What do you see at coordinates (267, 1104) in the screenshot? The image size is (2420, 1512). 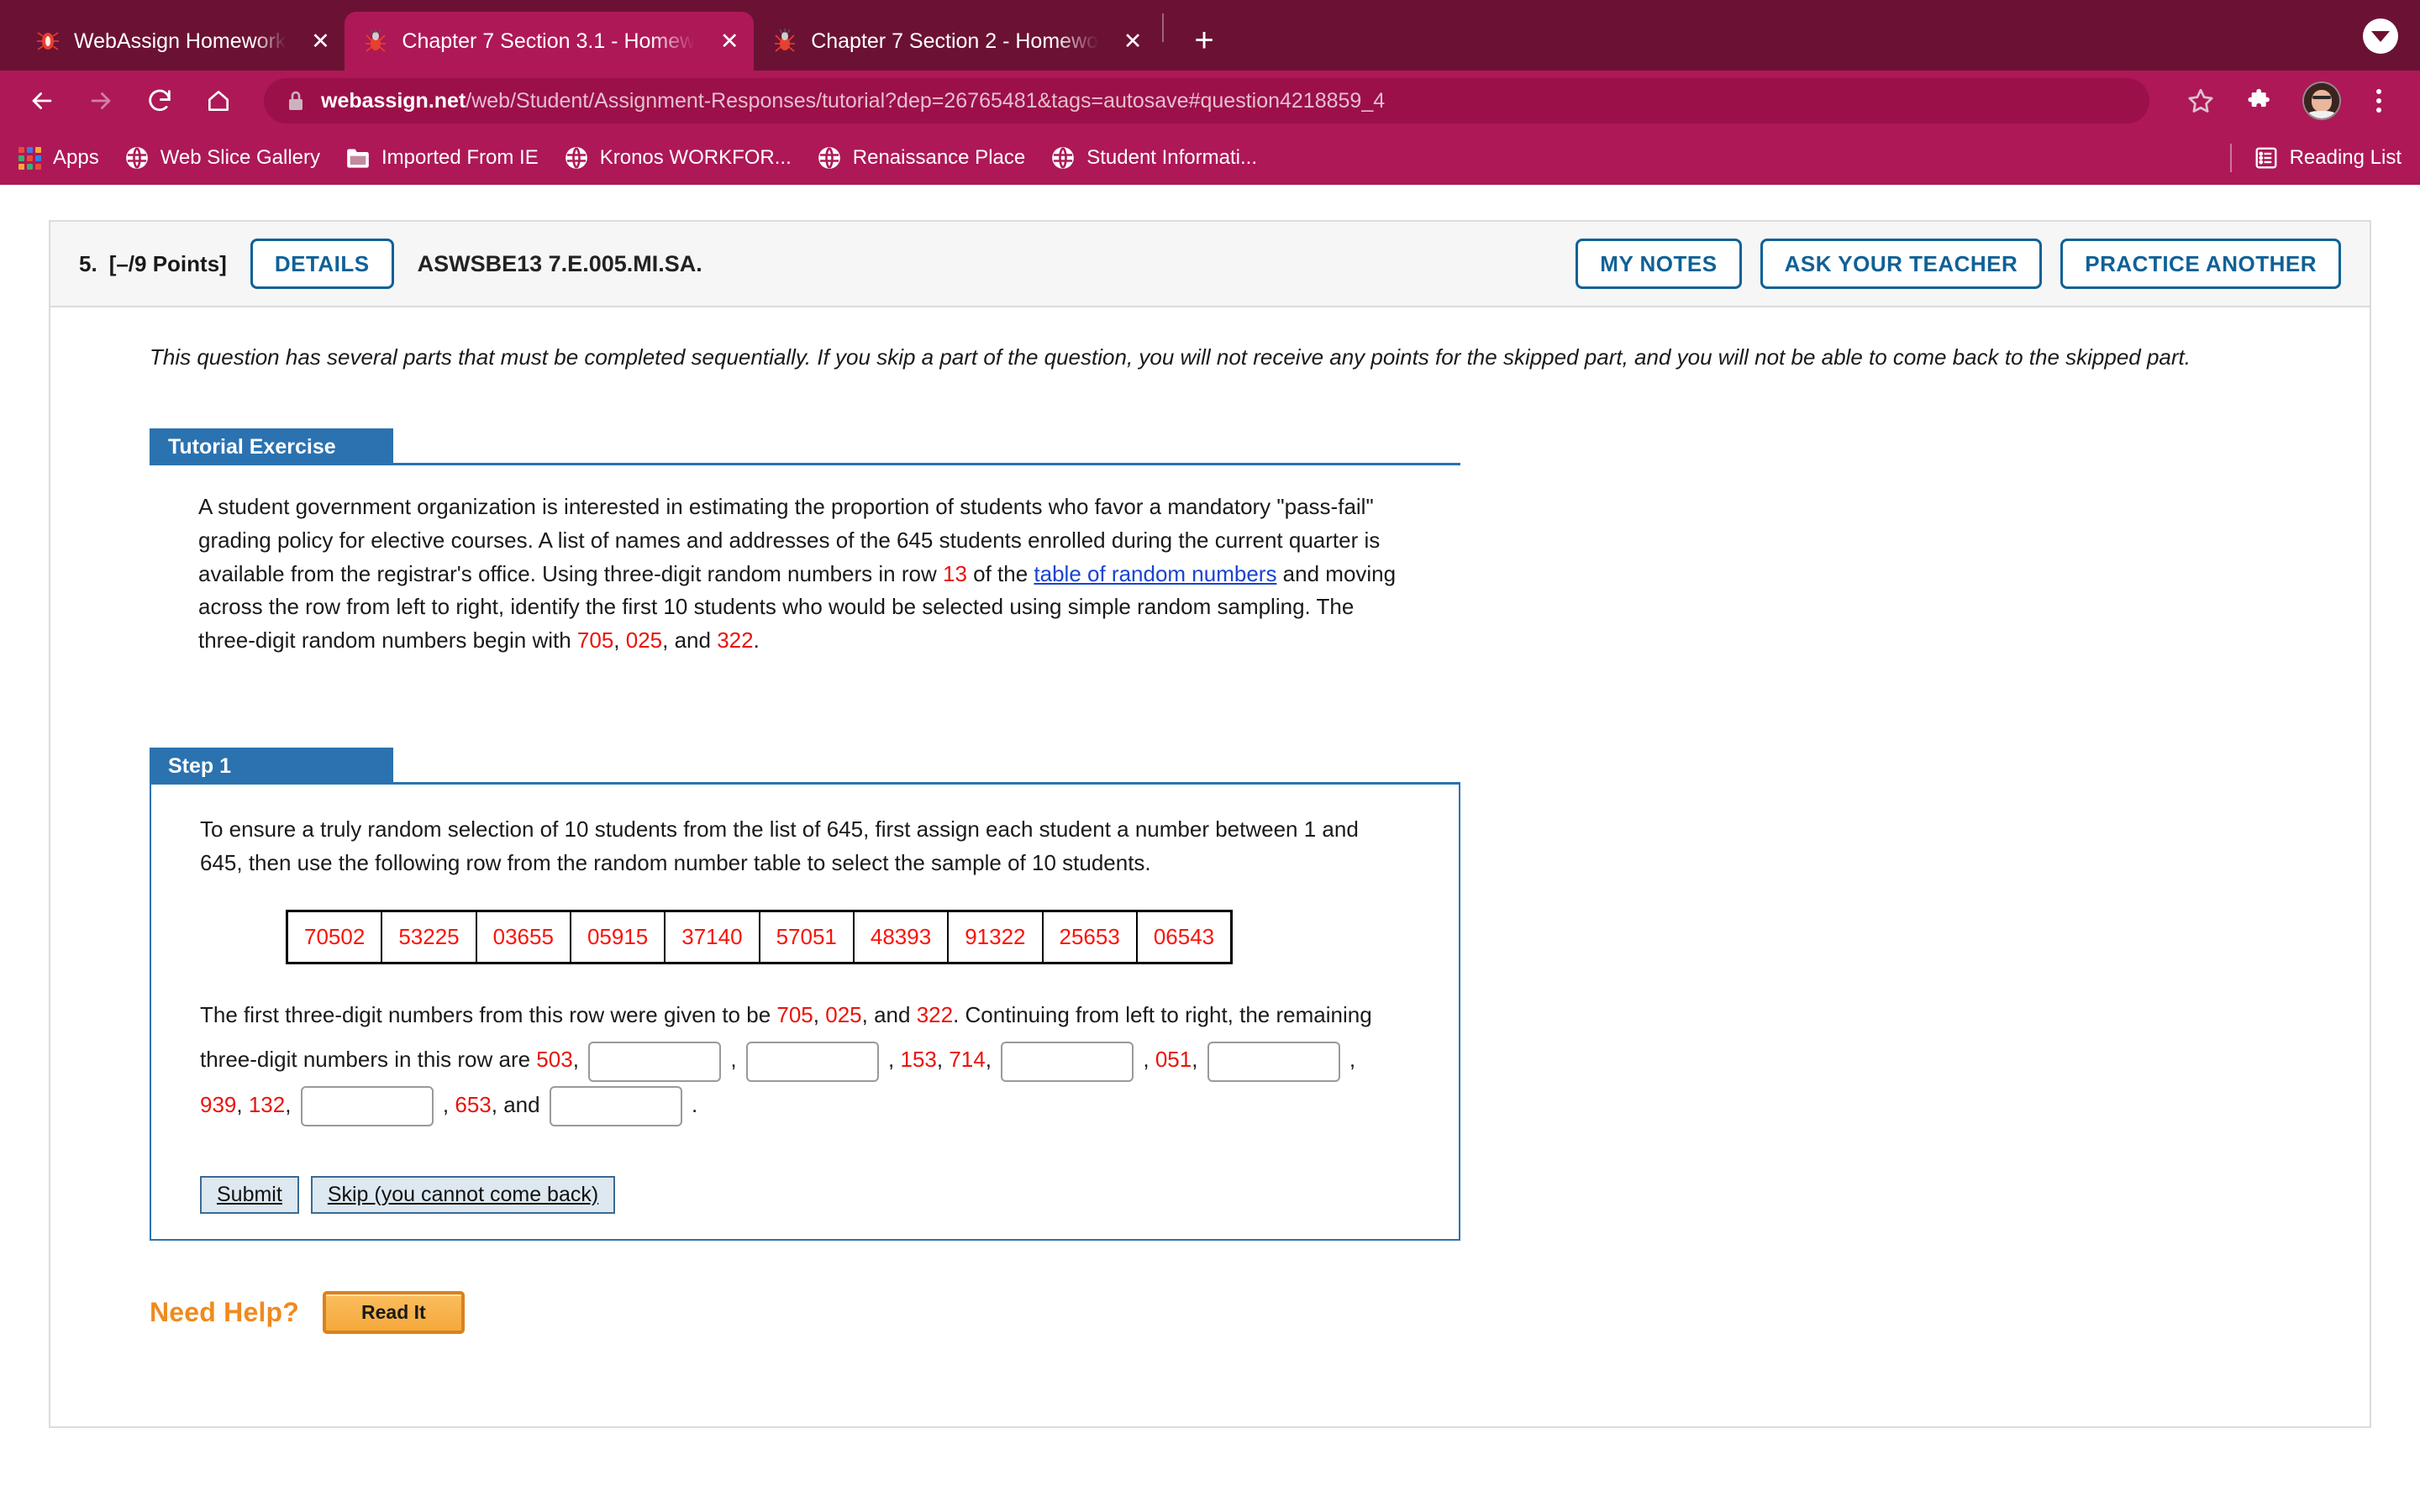 I see `known-132: 132` at bounding box center [267, 1104].